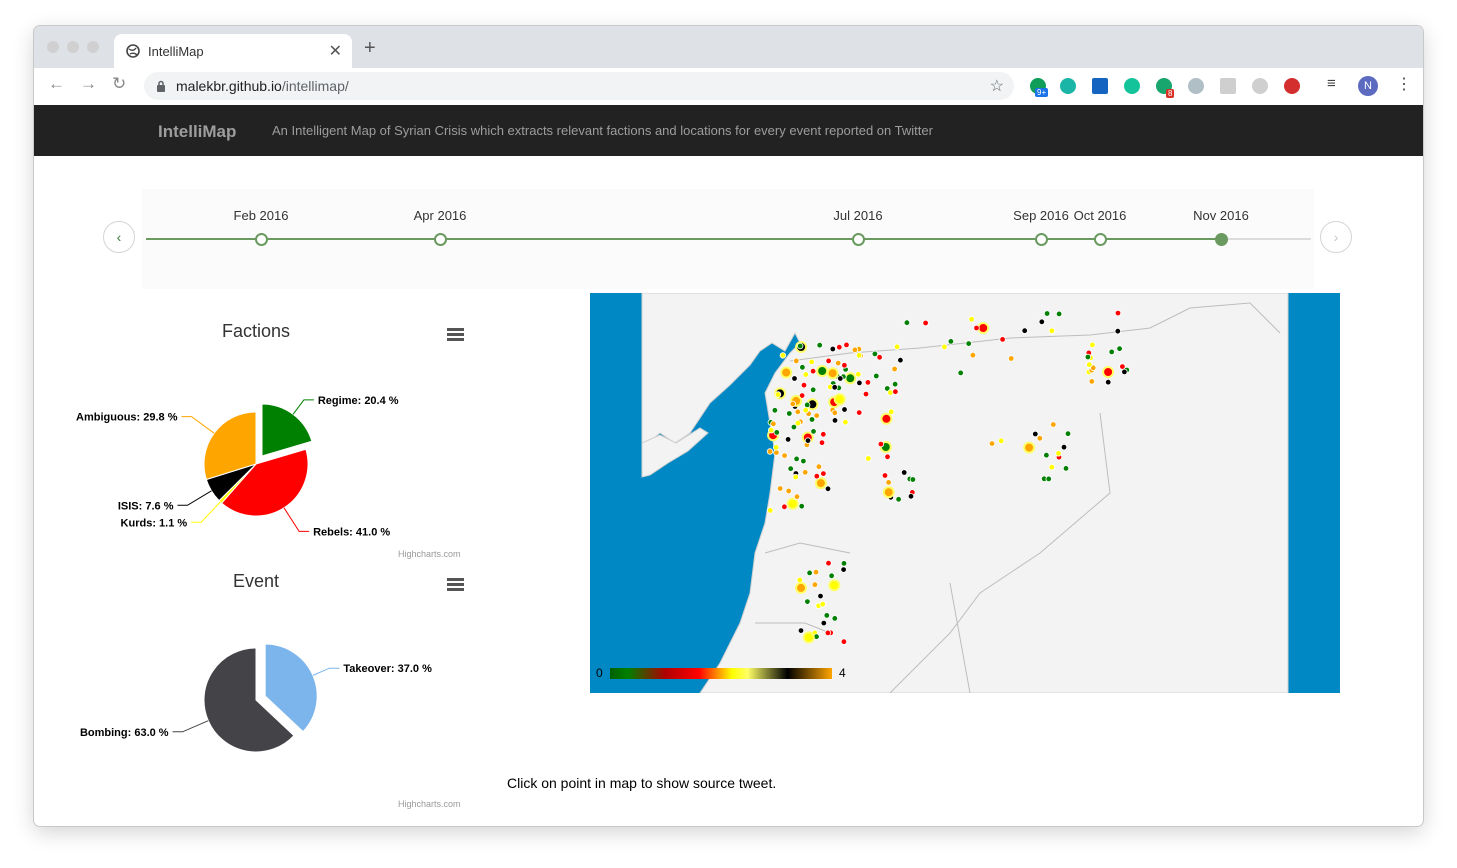 This screenshot has height=868, width=1457. I want to click on event-chart-credit: Highcharts.com, so click(429, 804).